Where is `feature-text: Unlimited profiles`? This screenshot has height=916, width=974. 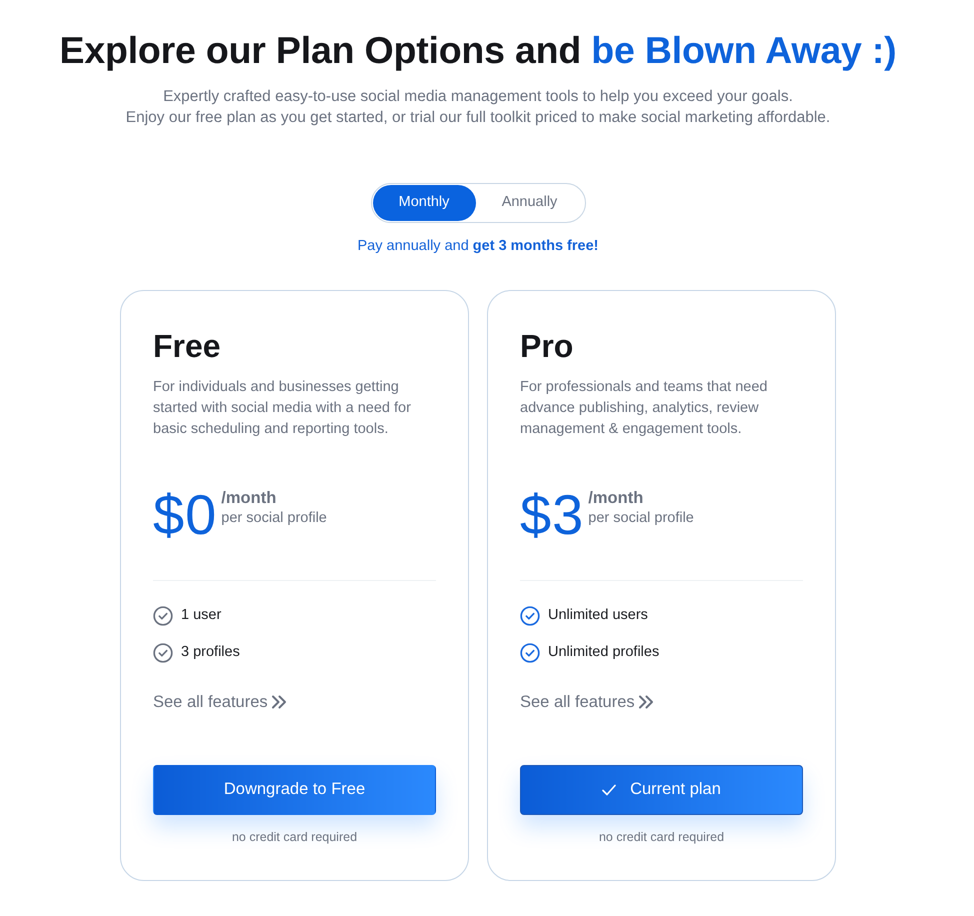
feature-text: Unlimited profiles is located at coordinates (604, 652).